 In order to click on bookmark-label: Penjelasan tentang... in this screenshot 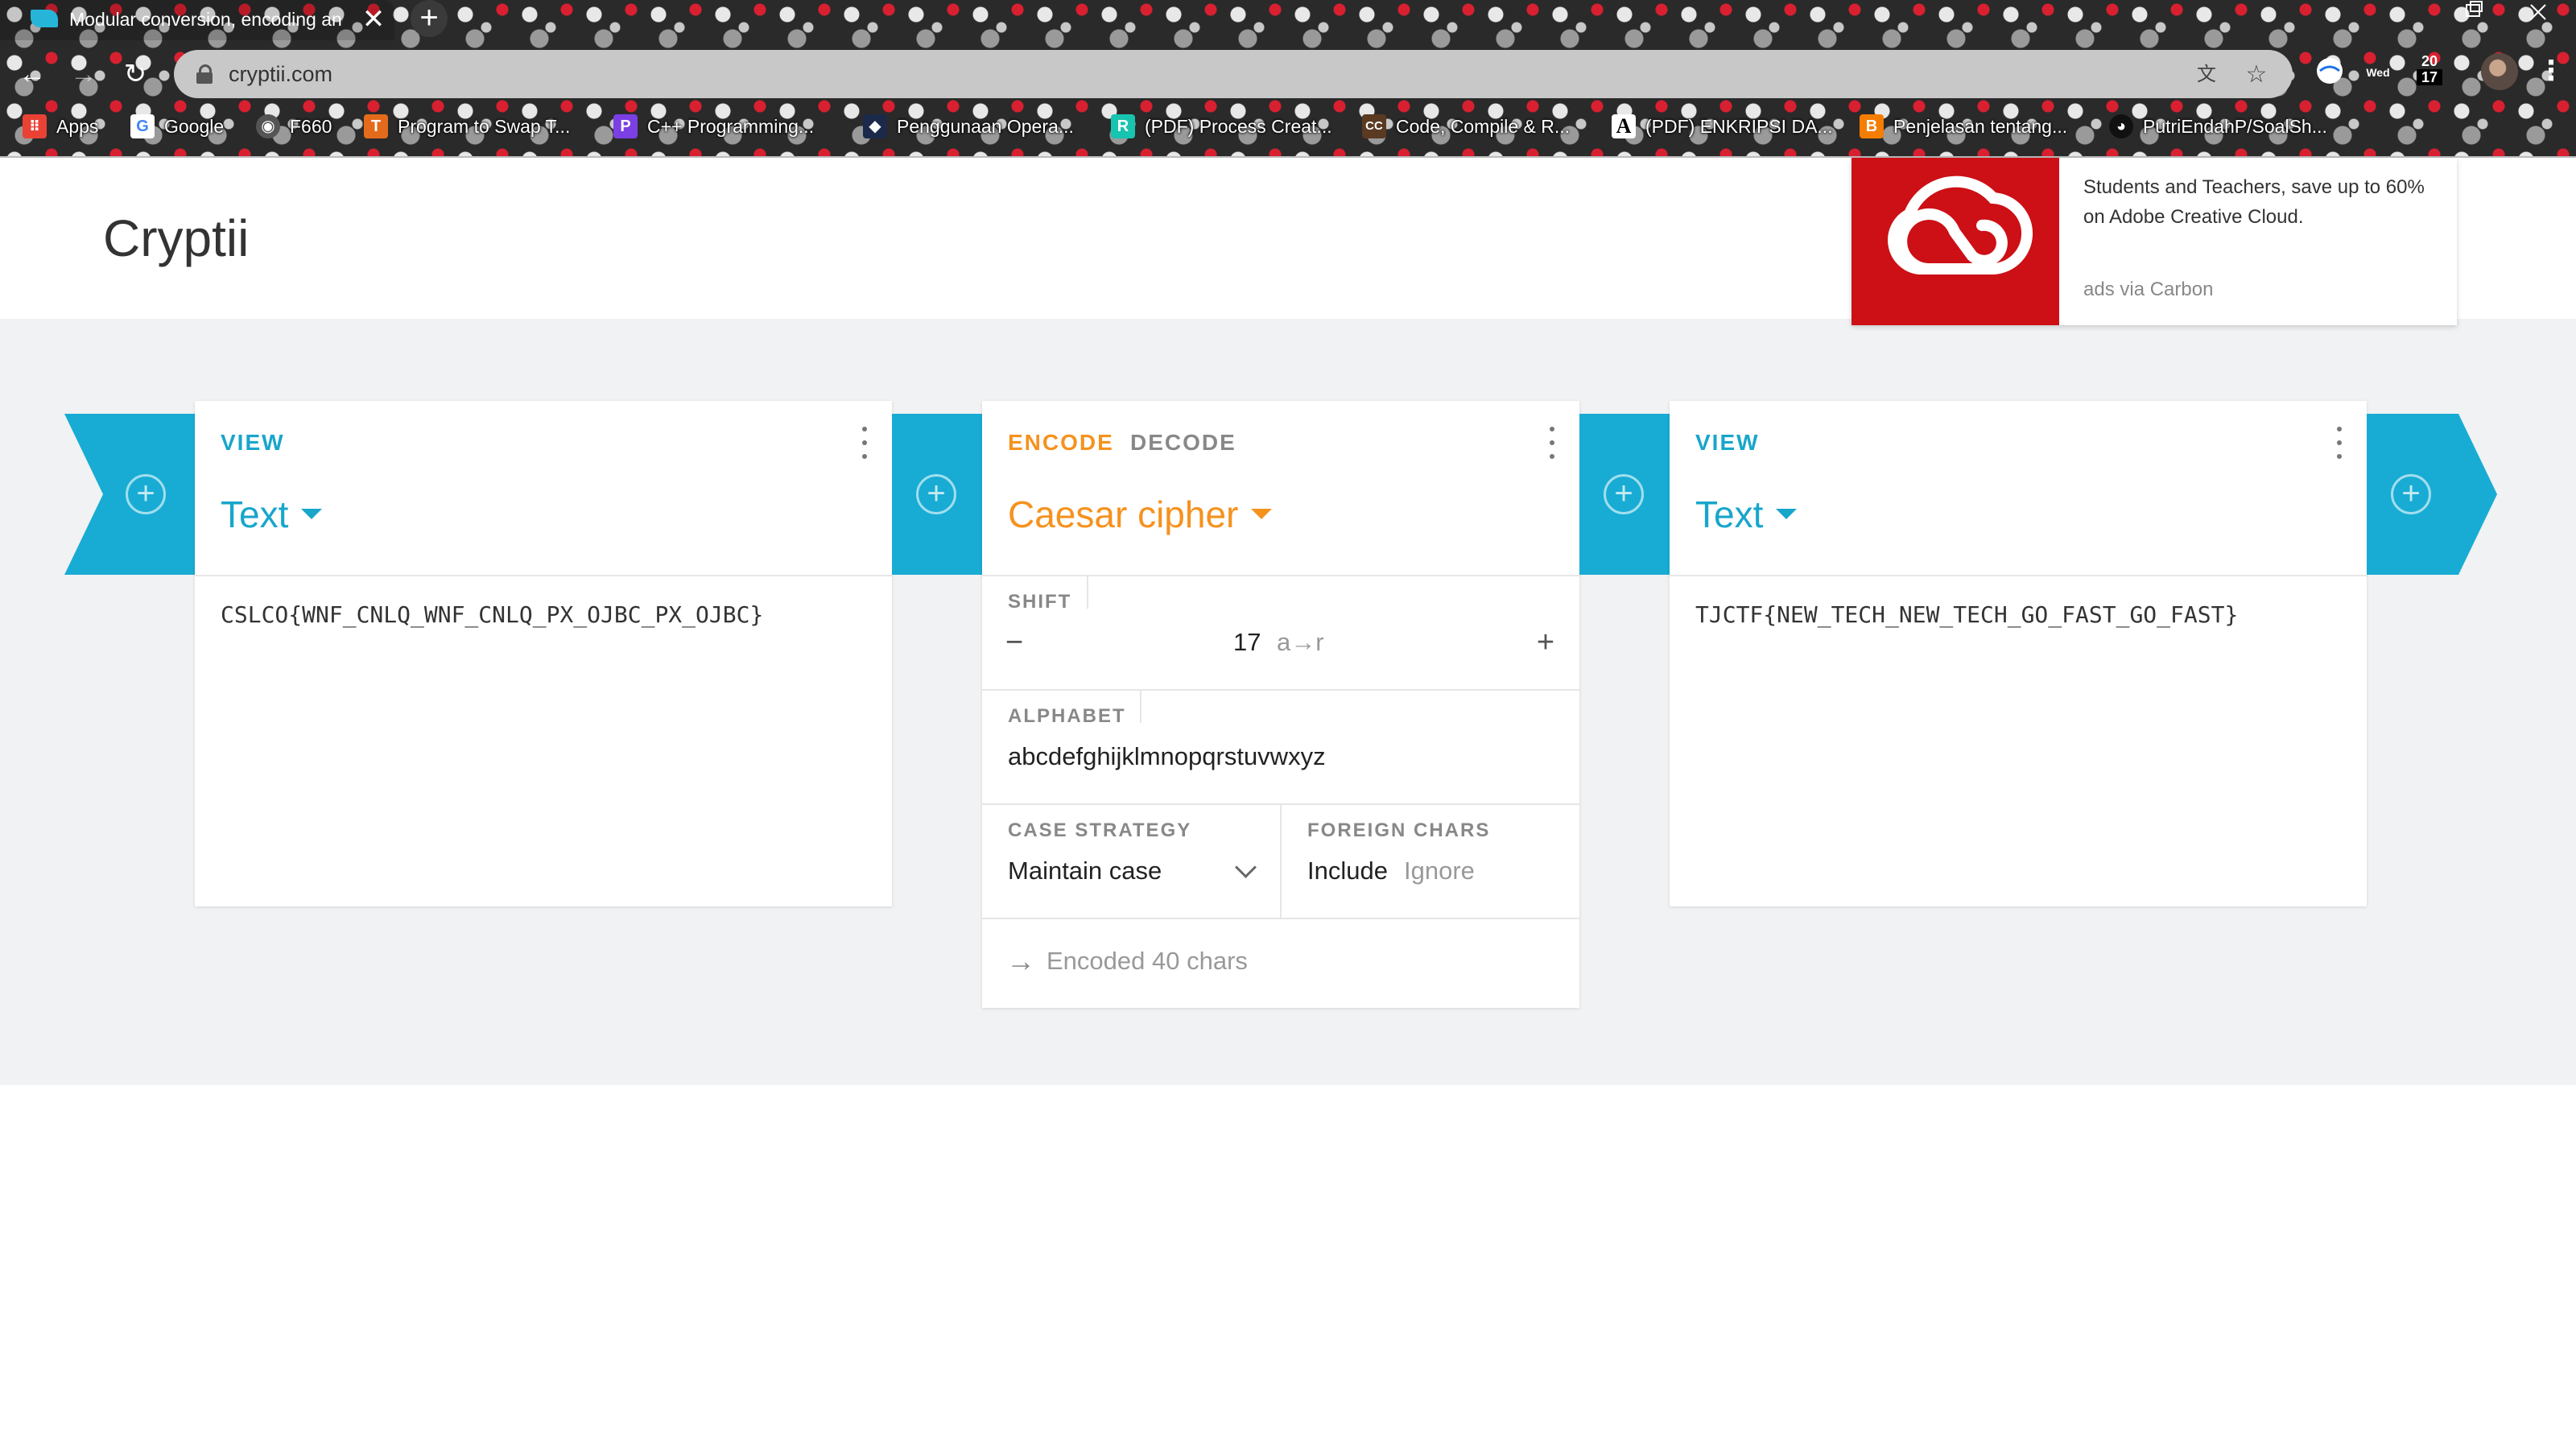, I will do `click(1980, 126)`.